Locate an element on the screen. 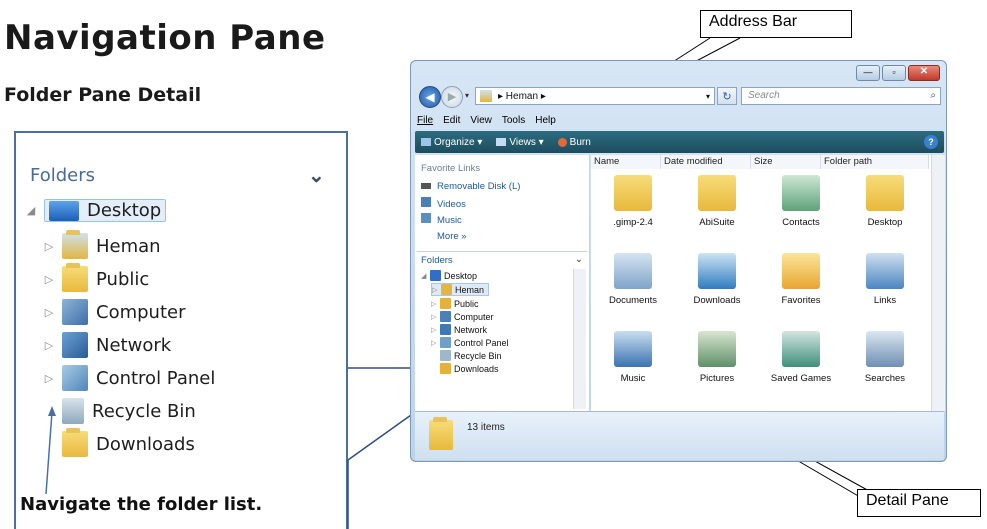 The height and width of the screenshot is (529, 987). tree-item-downloads: Downloads is located at coordinates (465, 368).